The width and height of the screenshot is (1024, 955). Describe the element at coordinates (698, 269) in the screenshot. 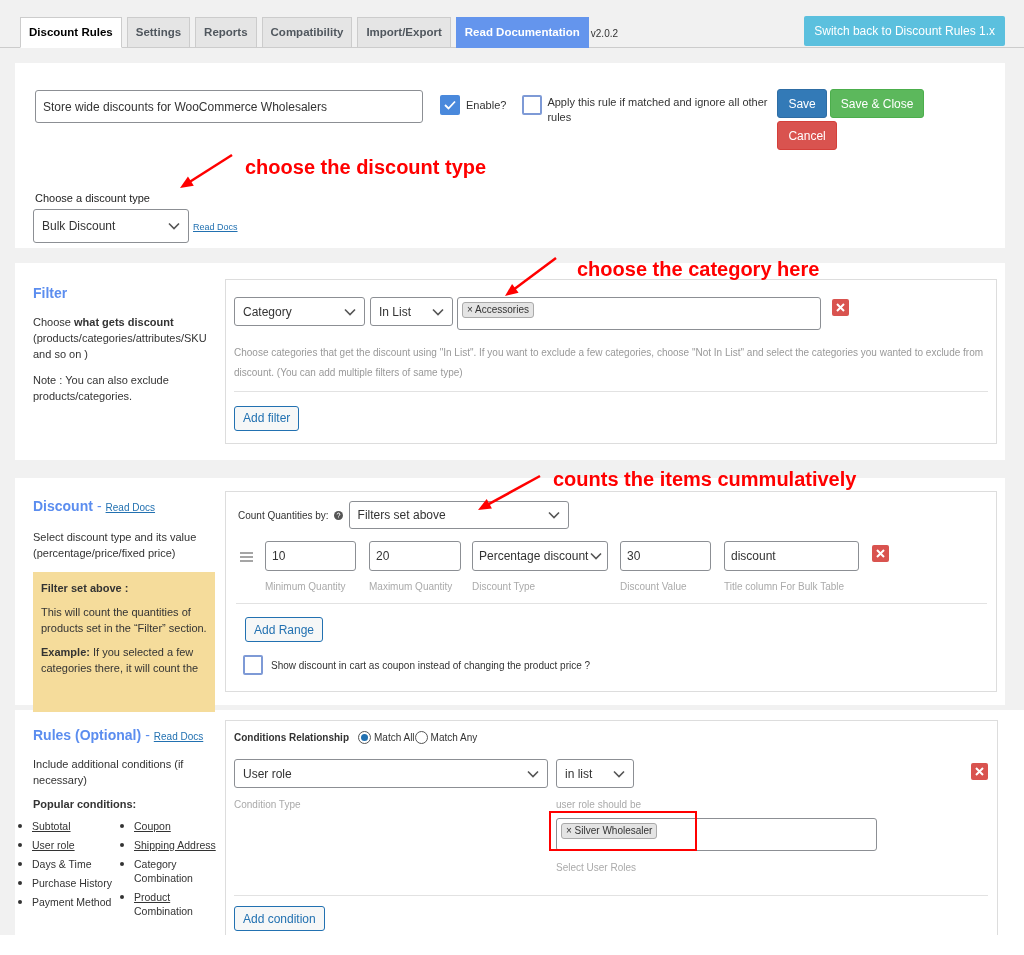

I see `annotation-text: choose the category here` at that location.